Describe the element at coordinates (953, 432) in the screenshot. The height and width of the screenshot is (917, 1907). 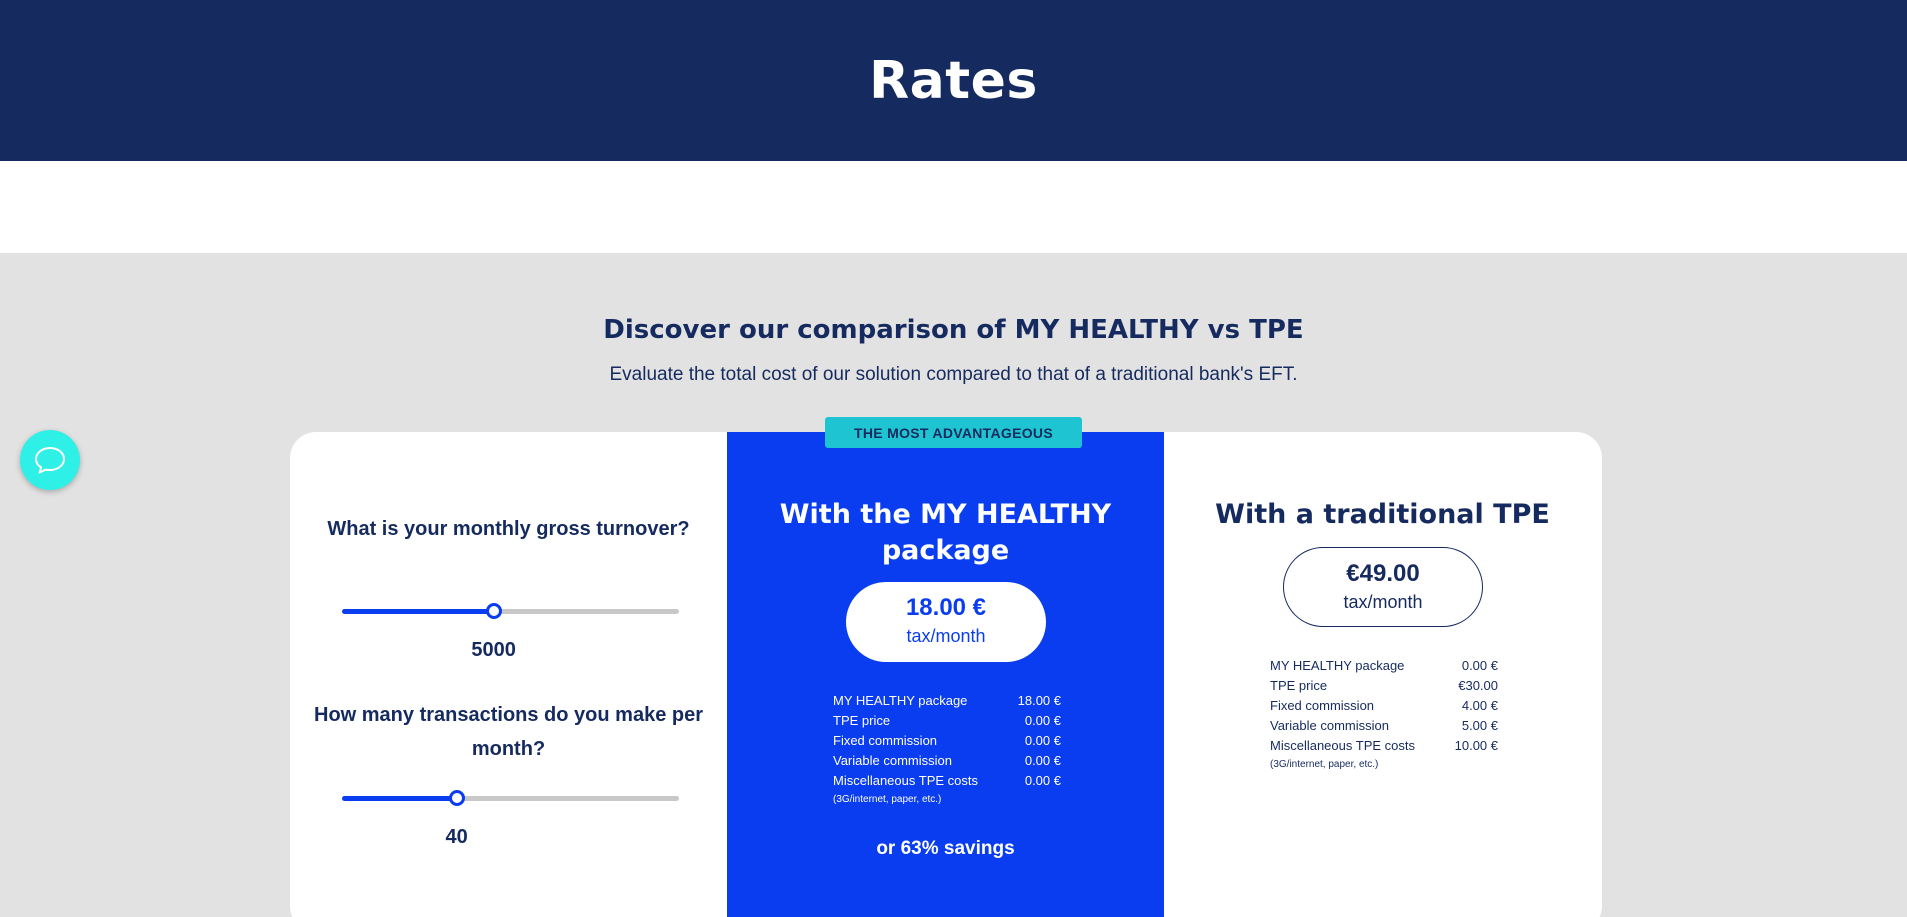
I see `most-advantageous-badge: THE MOST ADVANTAGEOUS` at that location.